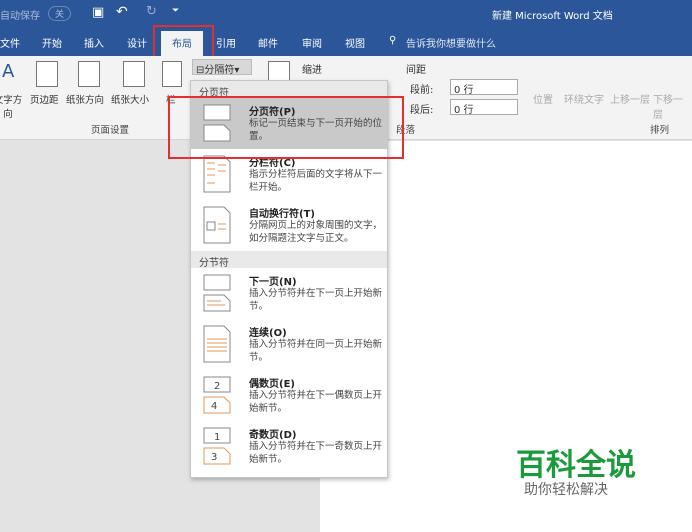 Image resolution: width=692 pixels, height=532 pixels. Describe the element at coordinates (609, 88) in the screenshot. I see `arrange-group: 位置 环绕文字 上移一层 下移一层` at that location.